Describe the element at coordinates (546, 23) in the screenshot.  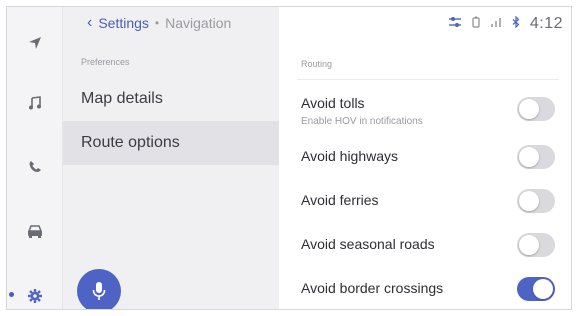
I see `clock: 4:12` at that location.